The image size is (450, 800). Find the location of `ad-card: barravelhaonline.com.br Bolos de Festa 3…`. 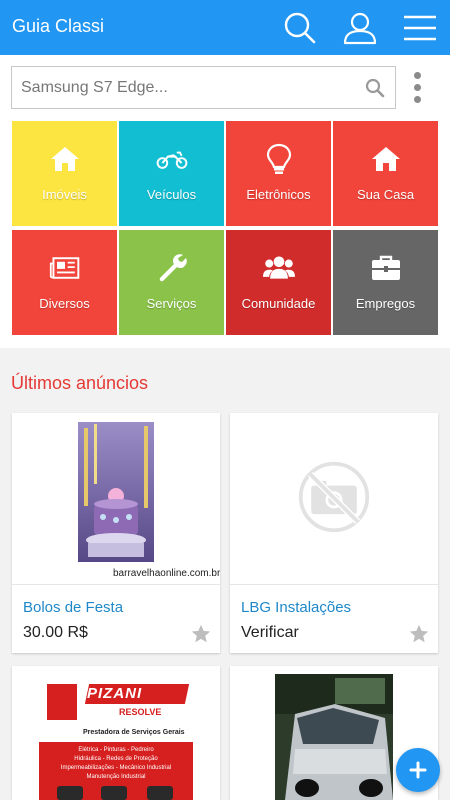

ad-card: barravelhaonline.com.br Bolos de Festa 3… is located at coordinates (116, 533).